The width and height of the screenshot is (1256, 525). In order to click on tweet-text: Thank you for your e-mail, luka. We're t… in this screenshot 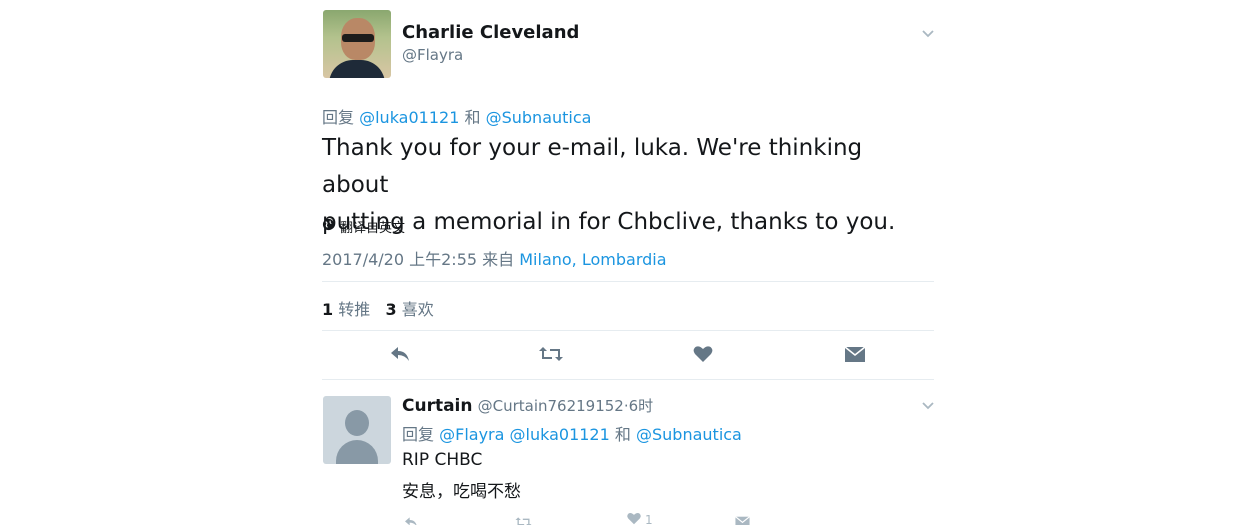, I will do `click(622, 185)`.